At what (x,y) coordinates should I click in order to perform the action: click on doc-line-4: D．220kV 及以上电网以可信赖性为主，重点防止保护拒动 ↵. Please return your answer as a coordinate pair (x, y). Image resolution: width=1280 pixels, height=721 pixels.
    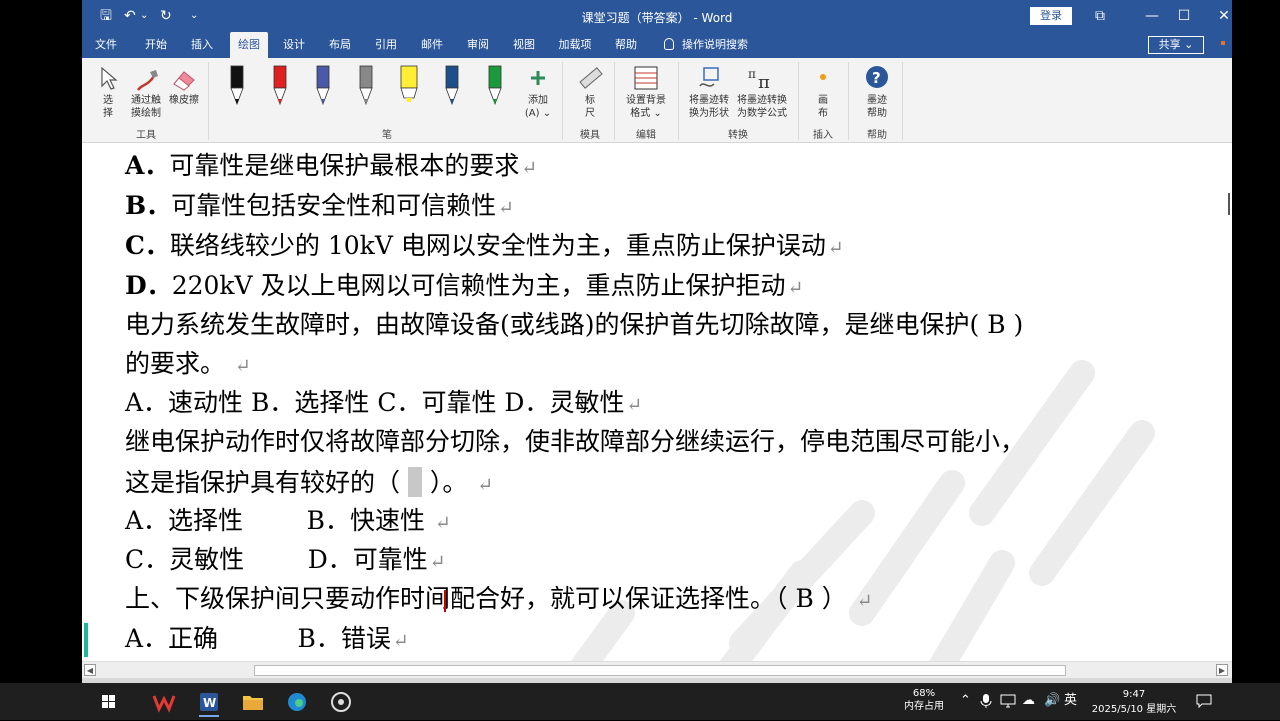
    Looking at the image, I should click on (464, 287).